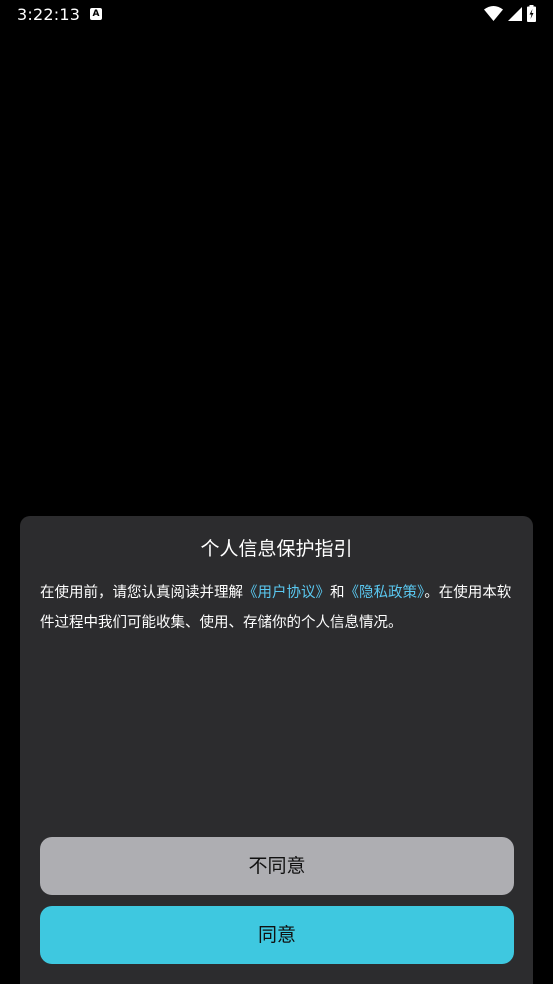  I want to click on wifi-icon, so click(493, 15).